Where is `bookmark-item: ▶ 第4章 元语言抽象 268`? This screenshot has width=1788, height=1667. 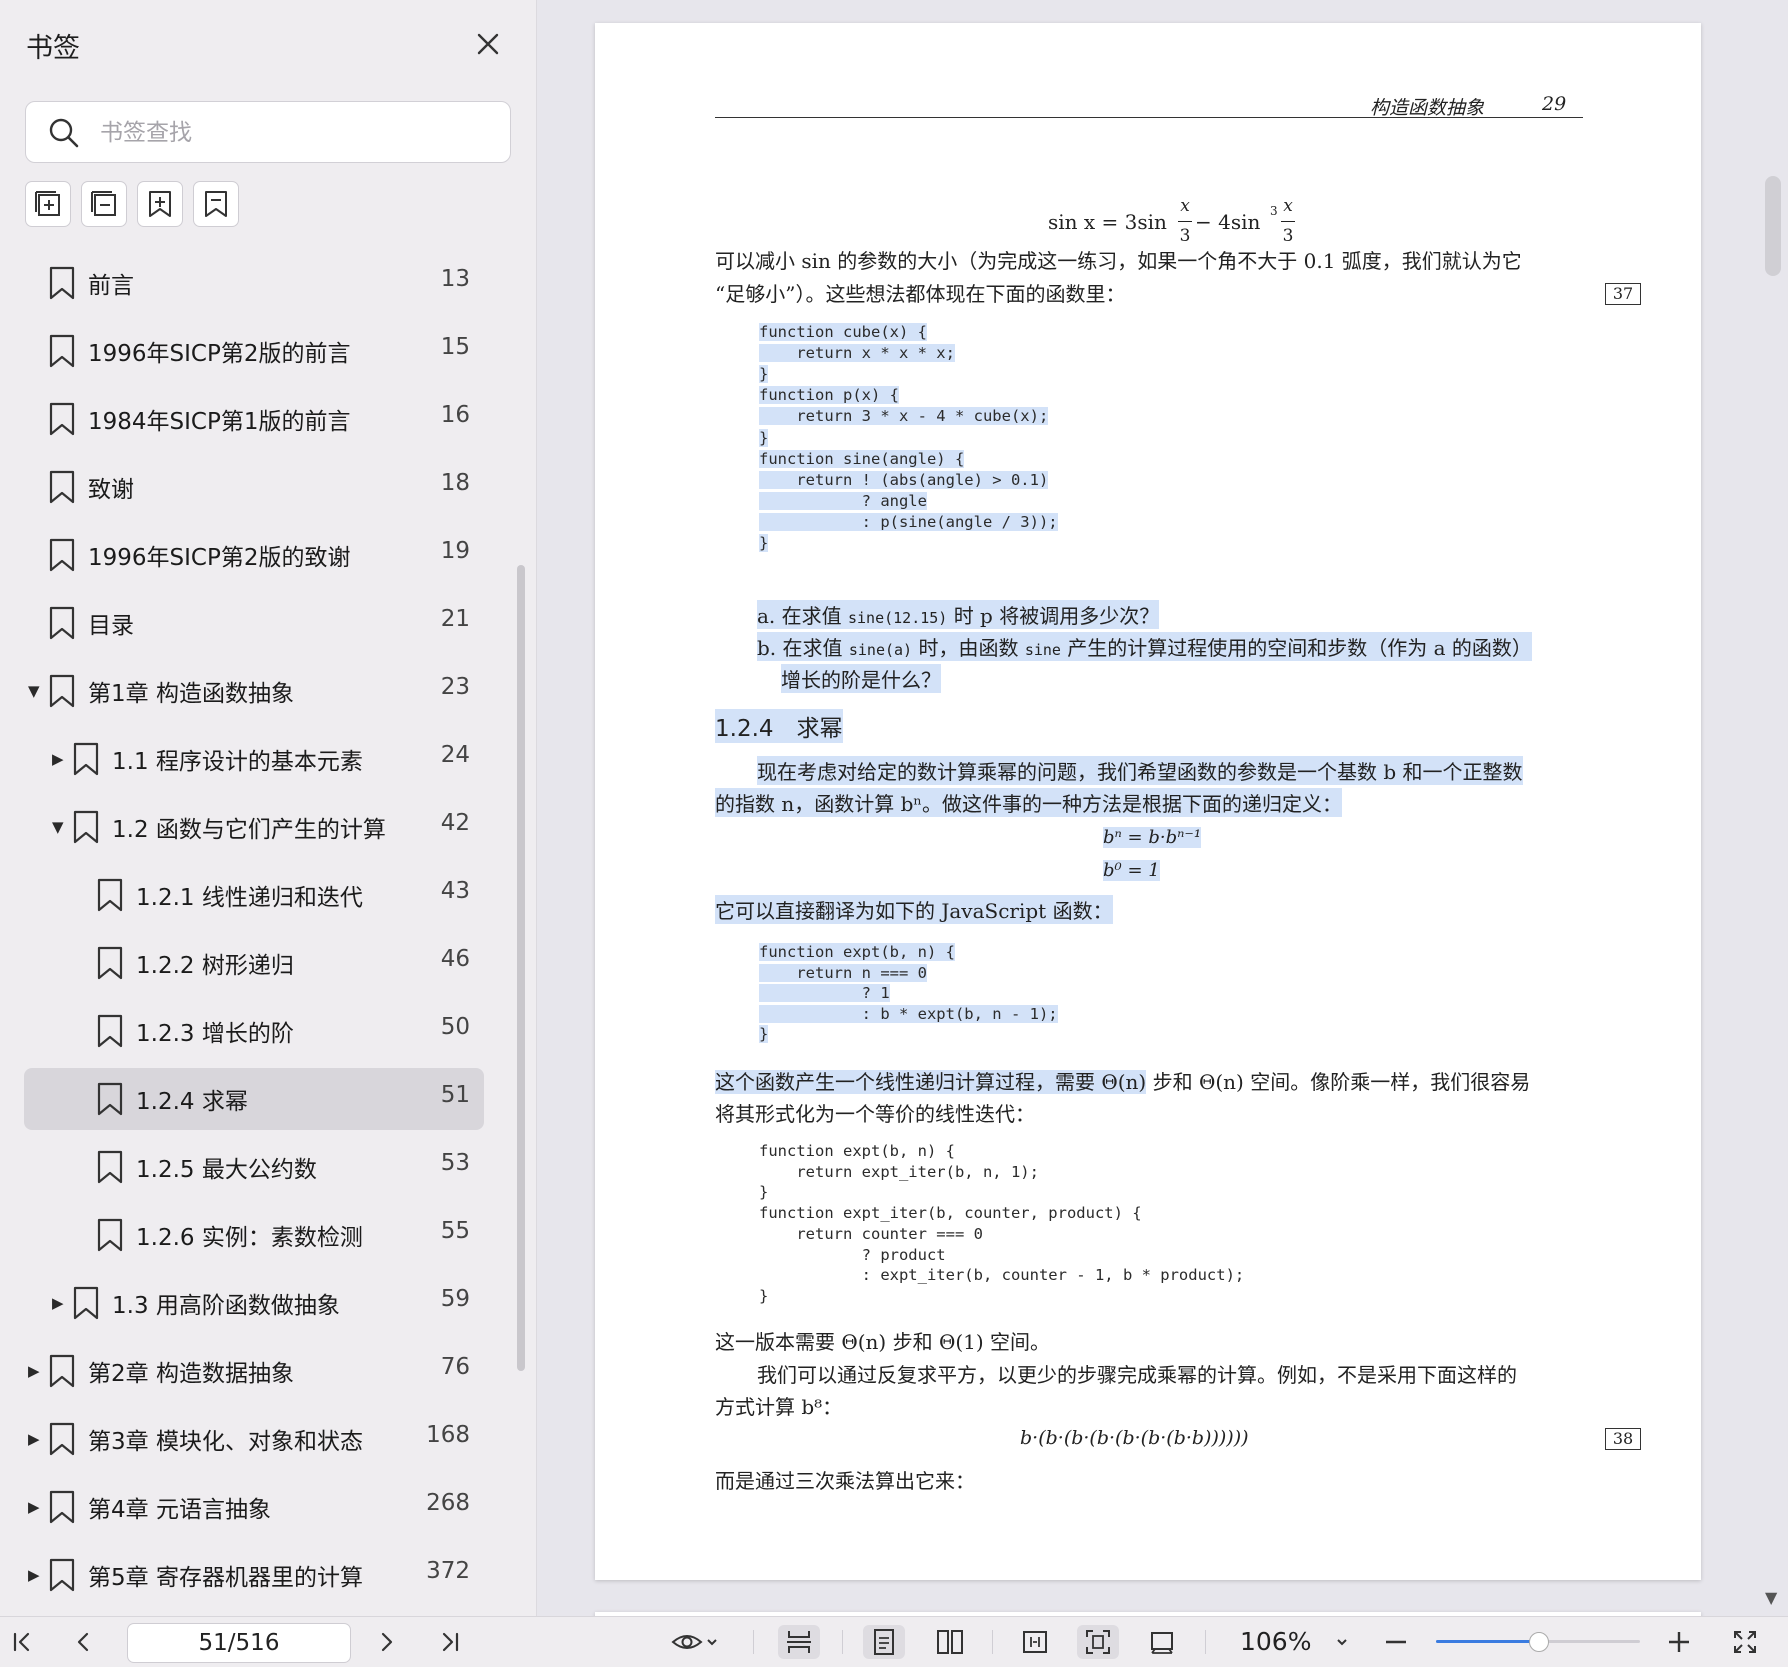
bookmark-item: ▶ 第4章 元语言抽象 268 is located at coordinates (254, 1507).